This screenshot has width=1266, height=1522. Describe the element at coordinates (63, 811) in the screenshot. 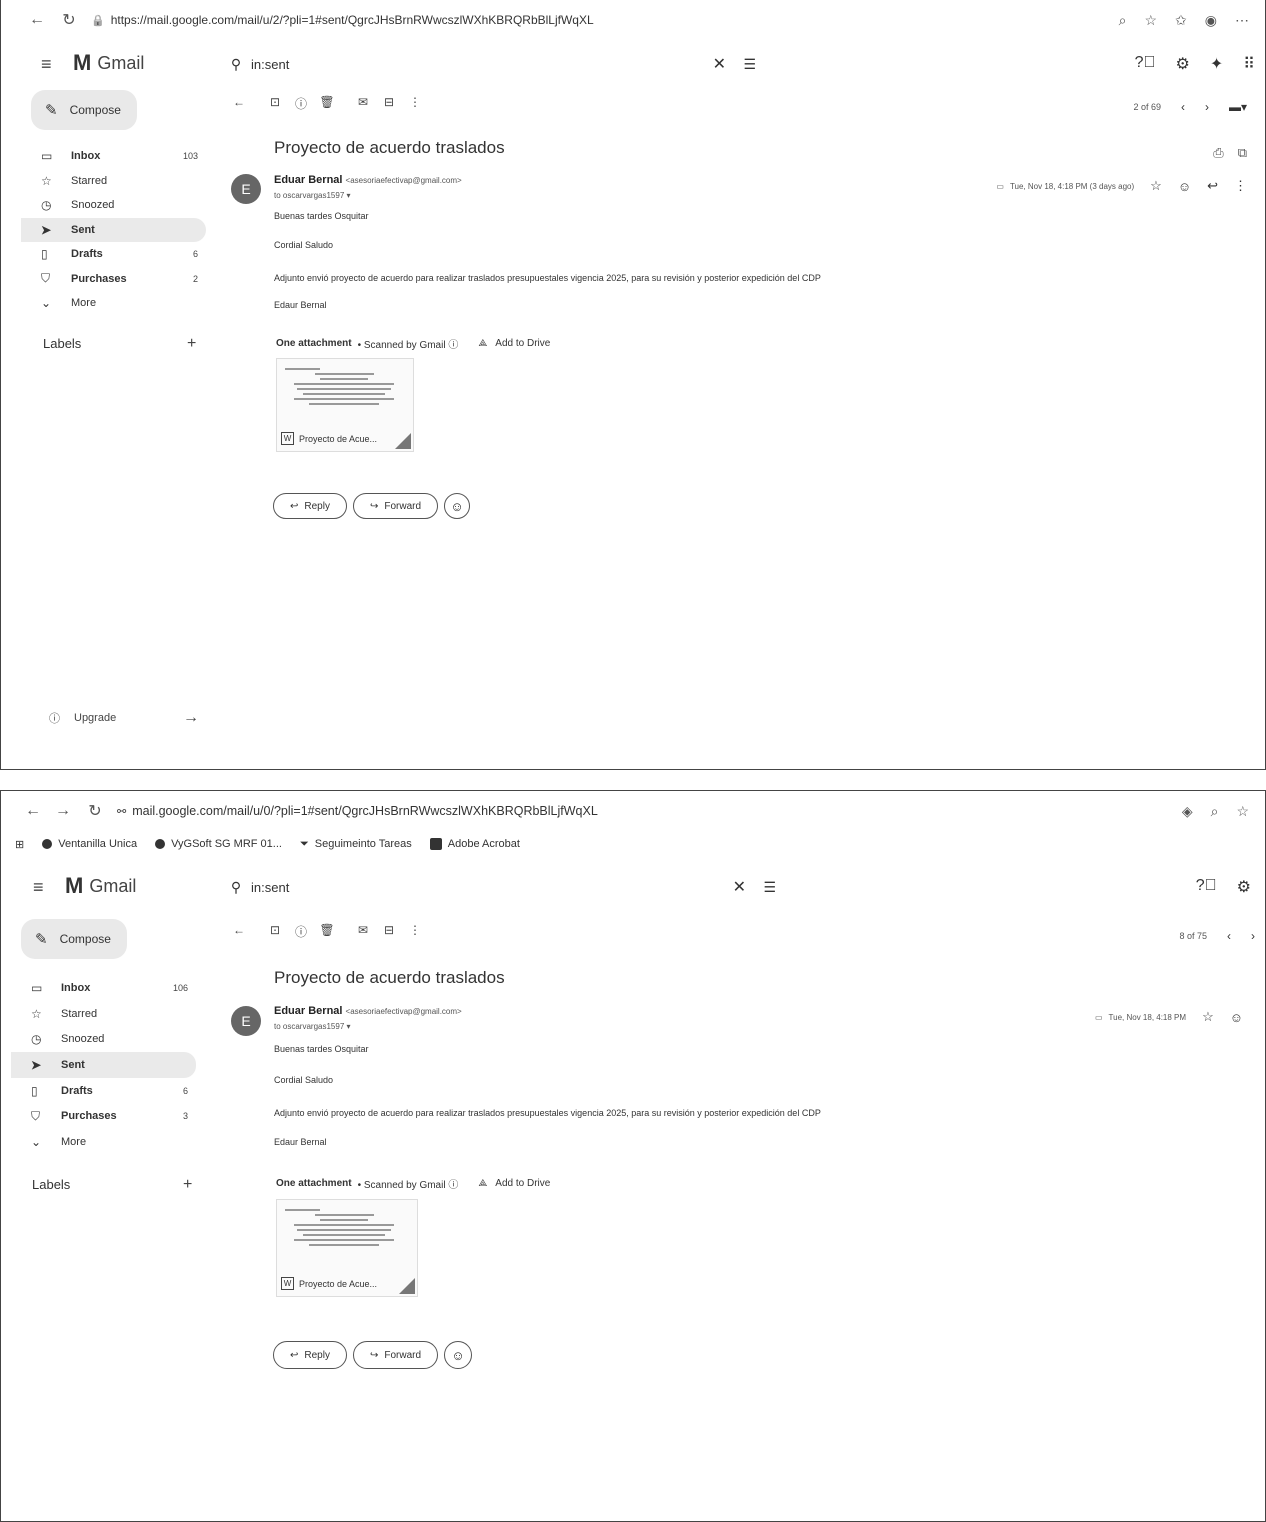

I see `forward-nav-icon: →` at that location.